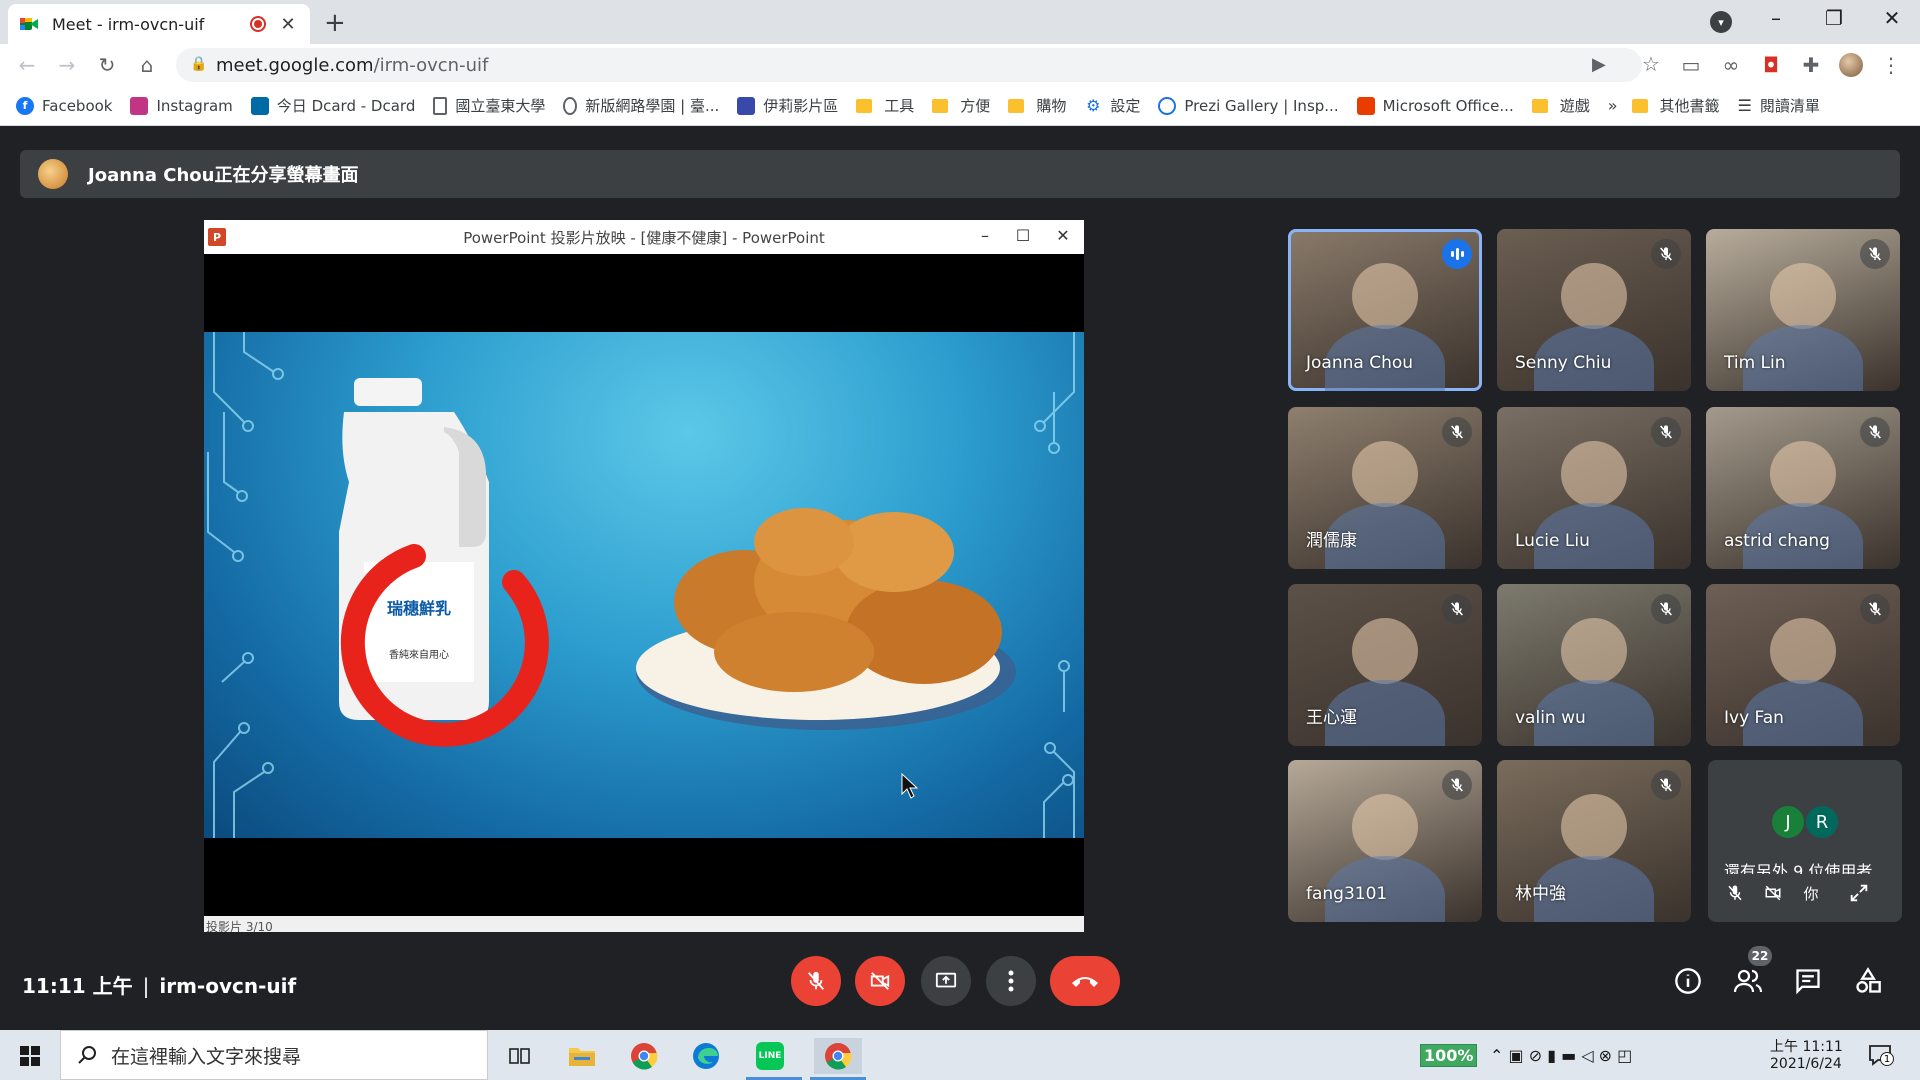 The image size is (1920, 1080). I want to click on eyny-icon, so click(746, 105).